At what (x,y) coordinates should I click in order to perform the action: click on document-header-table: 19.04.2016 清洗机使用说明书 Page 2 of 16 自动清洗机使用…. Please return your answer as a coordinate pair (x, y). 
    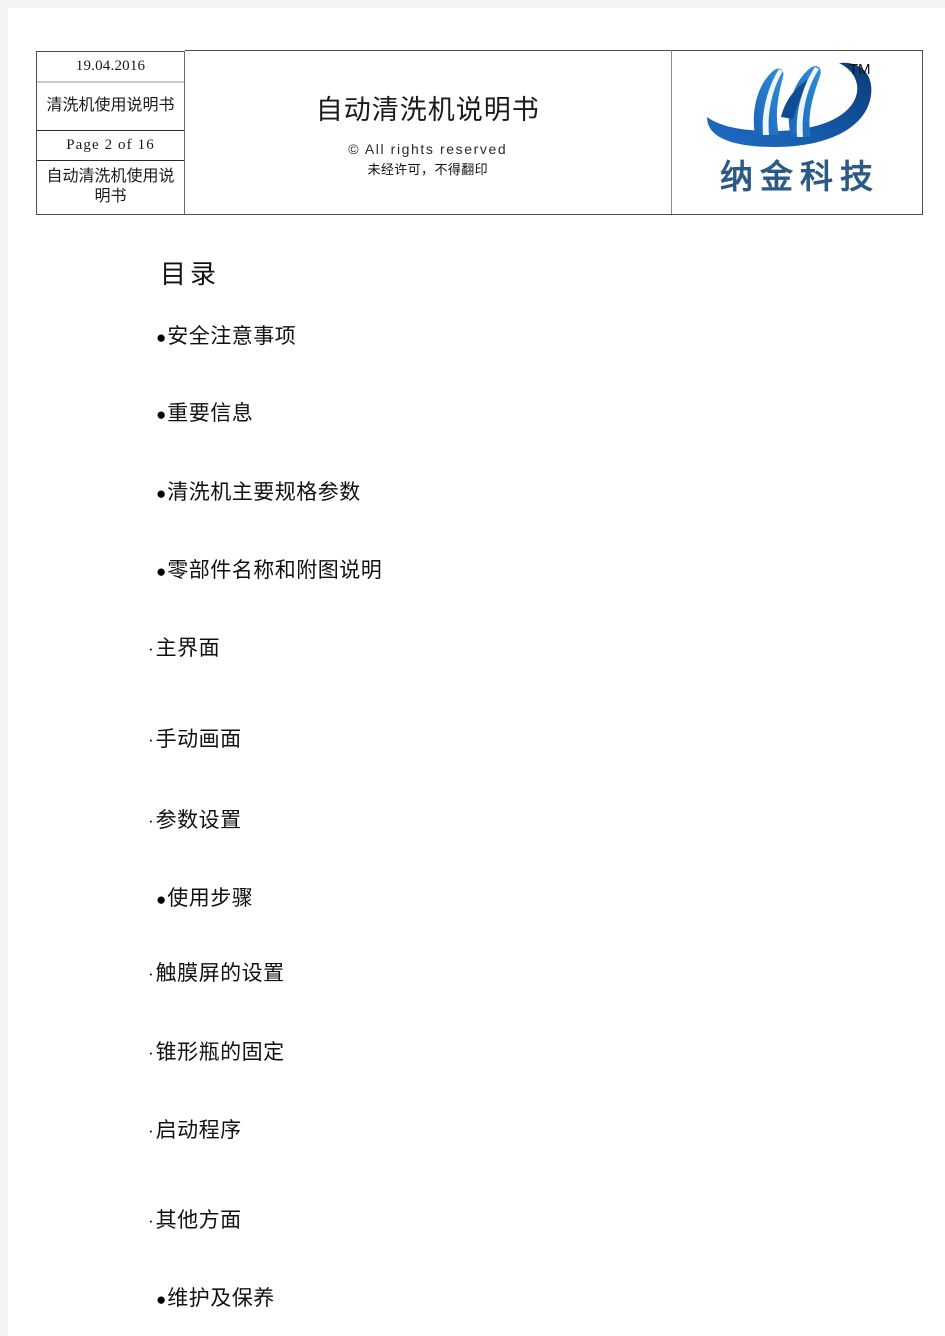
    Looking at the image, I should click on (479, 132).